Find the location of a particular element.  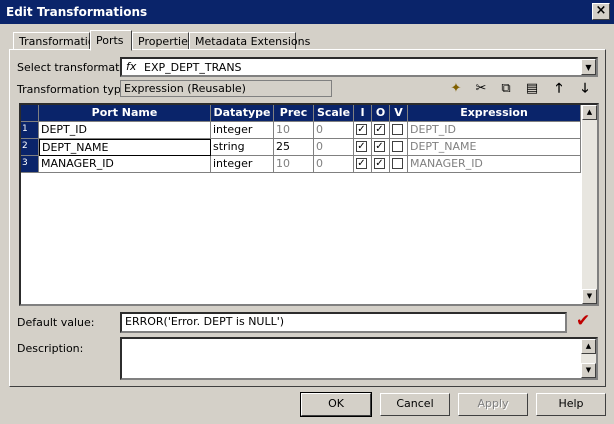

col-header-variable: V is located at coordinates (399, 113).